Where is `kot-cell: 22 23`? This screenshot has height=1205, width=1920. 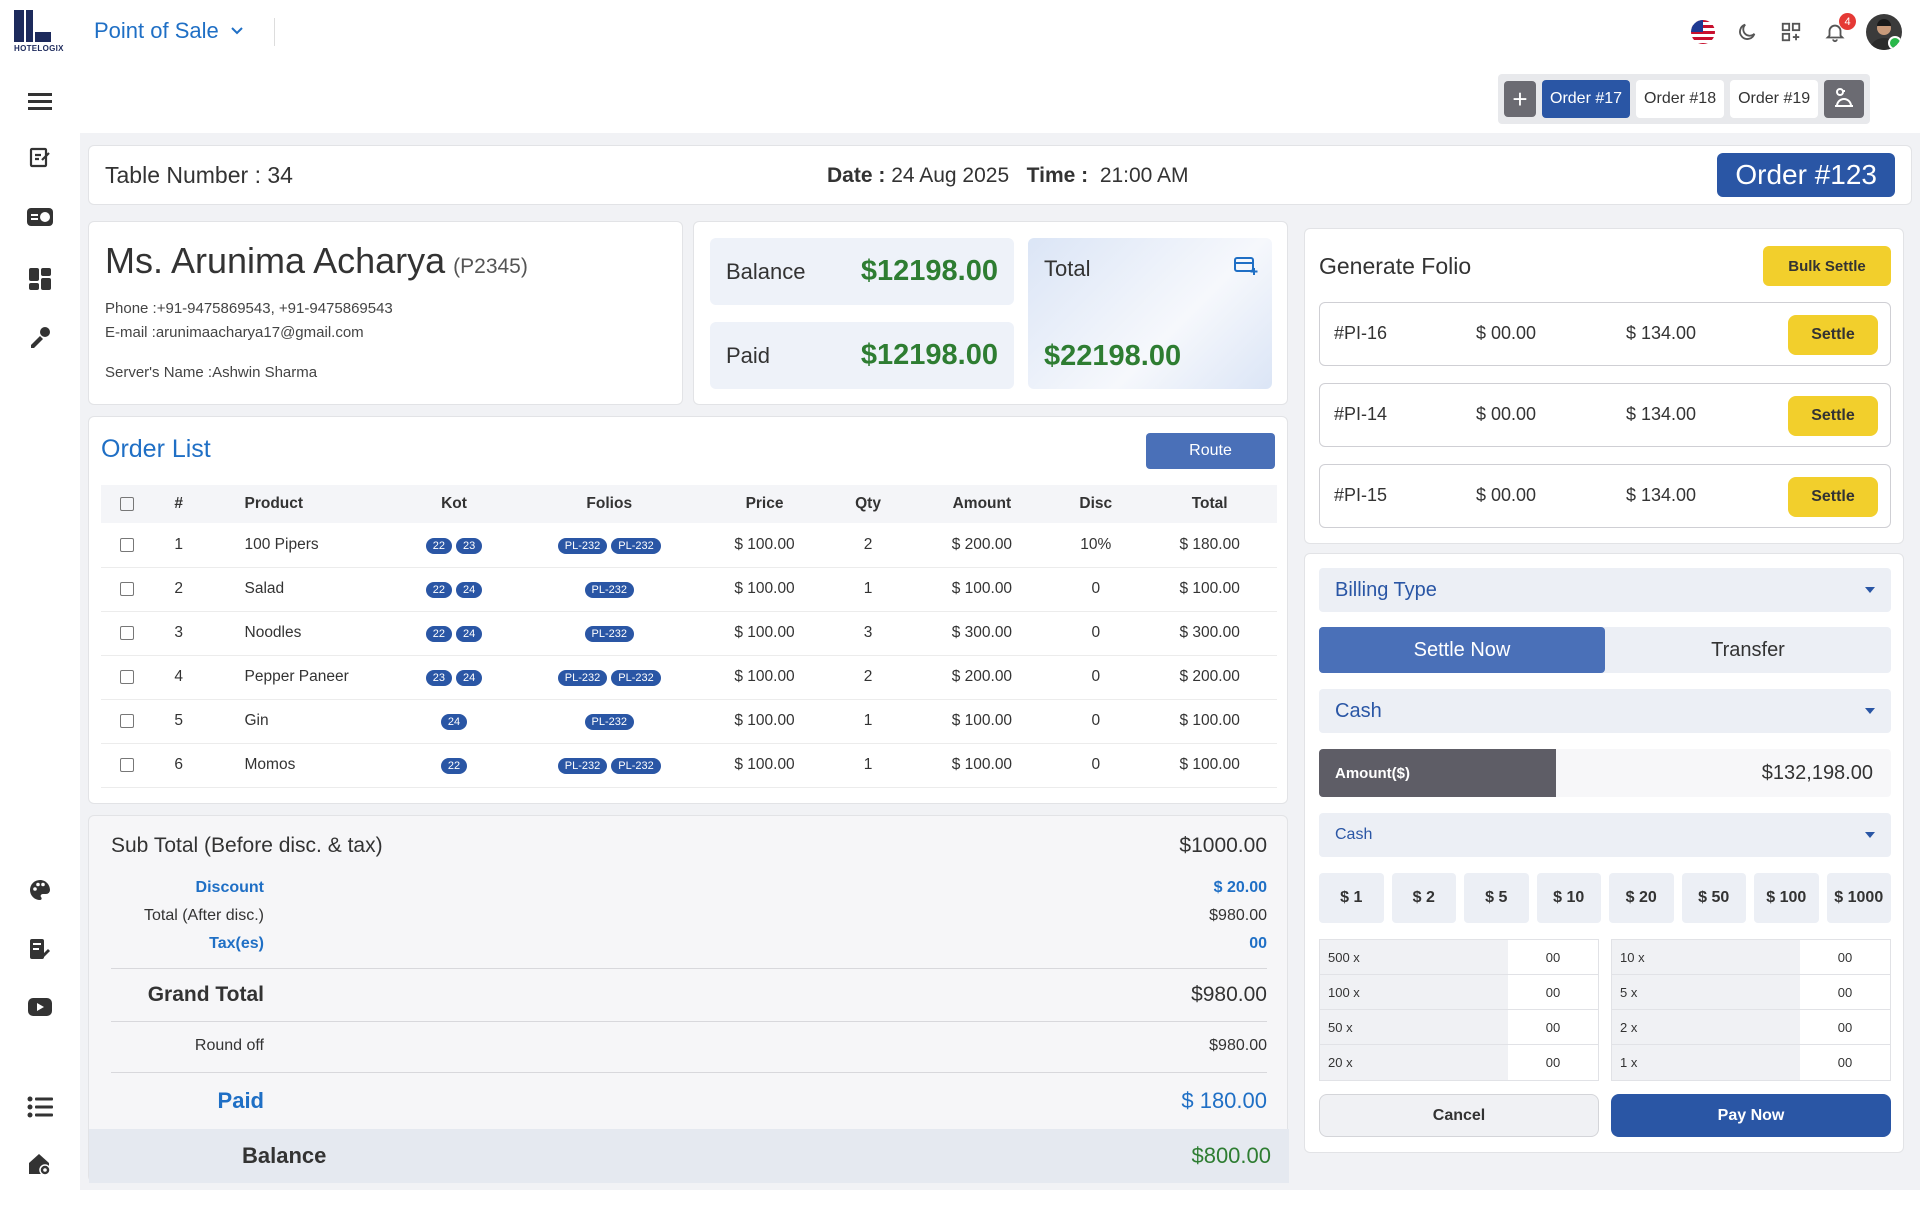
kot-cell: 22 23 is located at coordinates (454, 545).